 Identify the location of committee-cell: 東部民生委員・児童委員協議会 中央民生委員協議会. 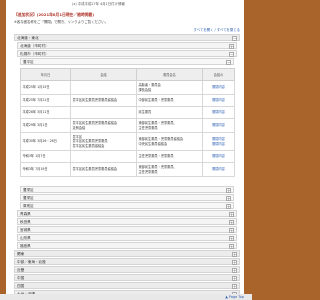
(169, 141).